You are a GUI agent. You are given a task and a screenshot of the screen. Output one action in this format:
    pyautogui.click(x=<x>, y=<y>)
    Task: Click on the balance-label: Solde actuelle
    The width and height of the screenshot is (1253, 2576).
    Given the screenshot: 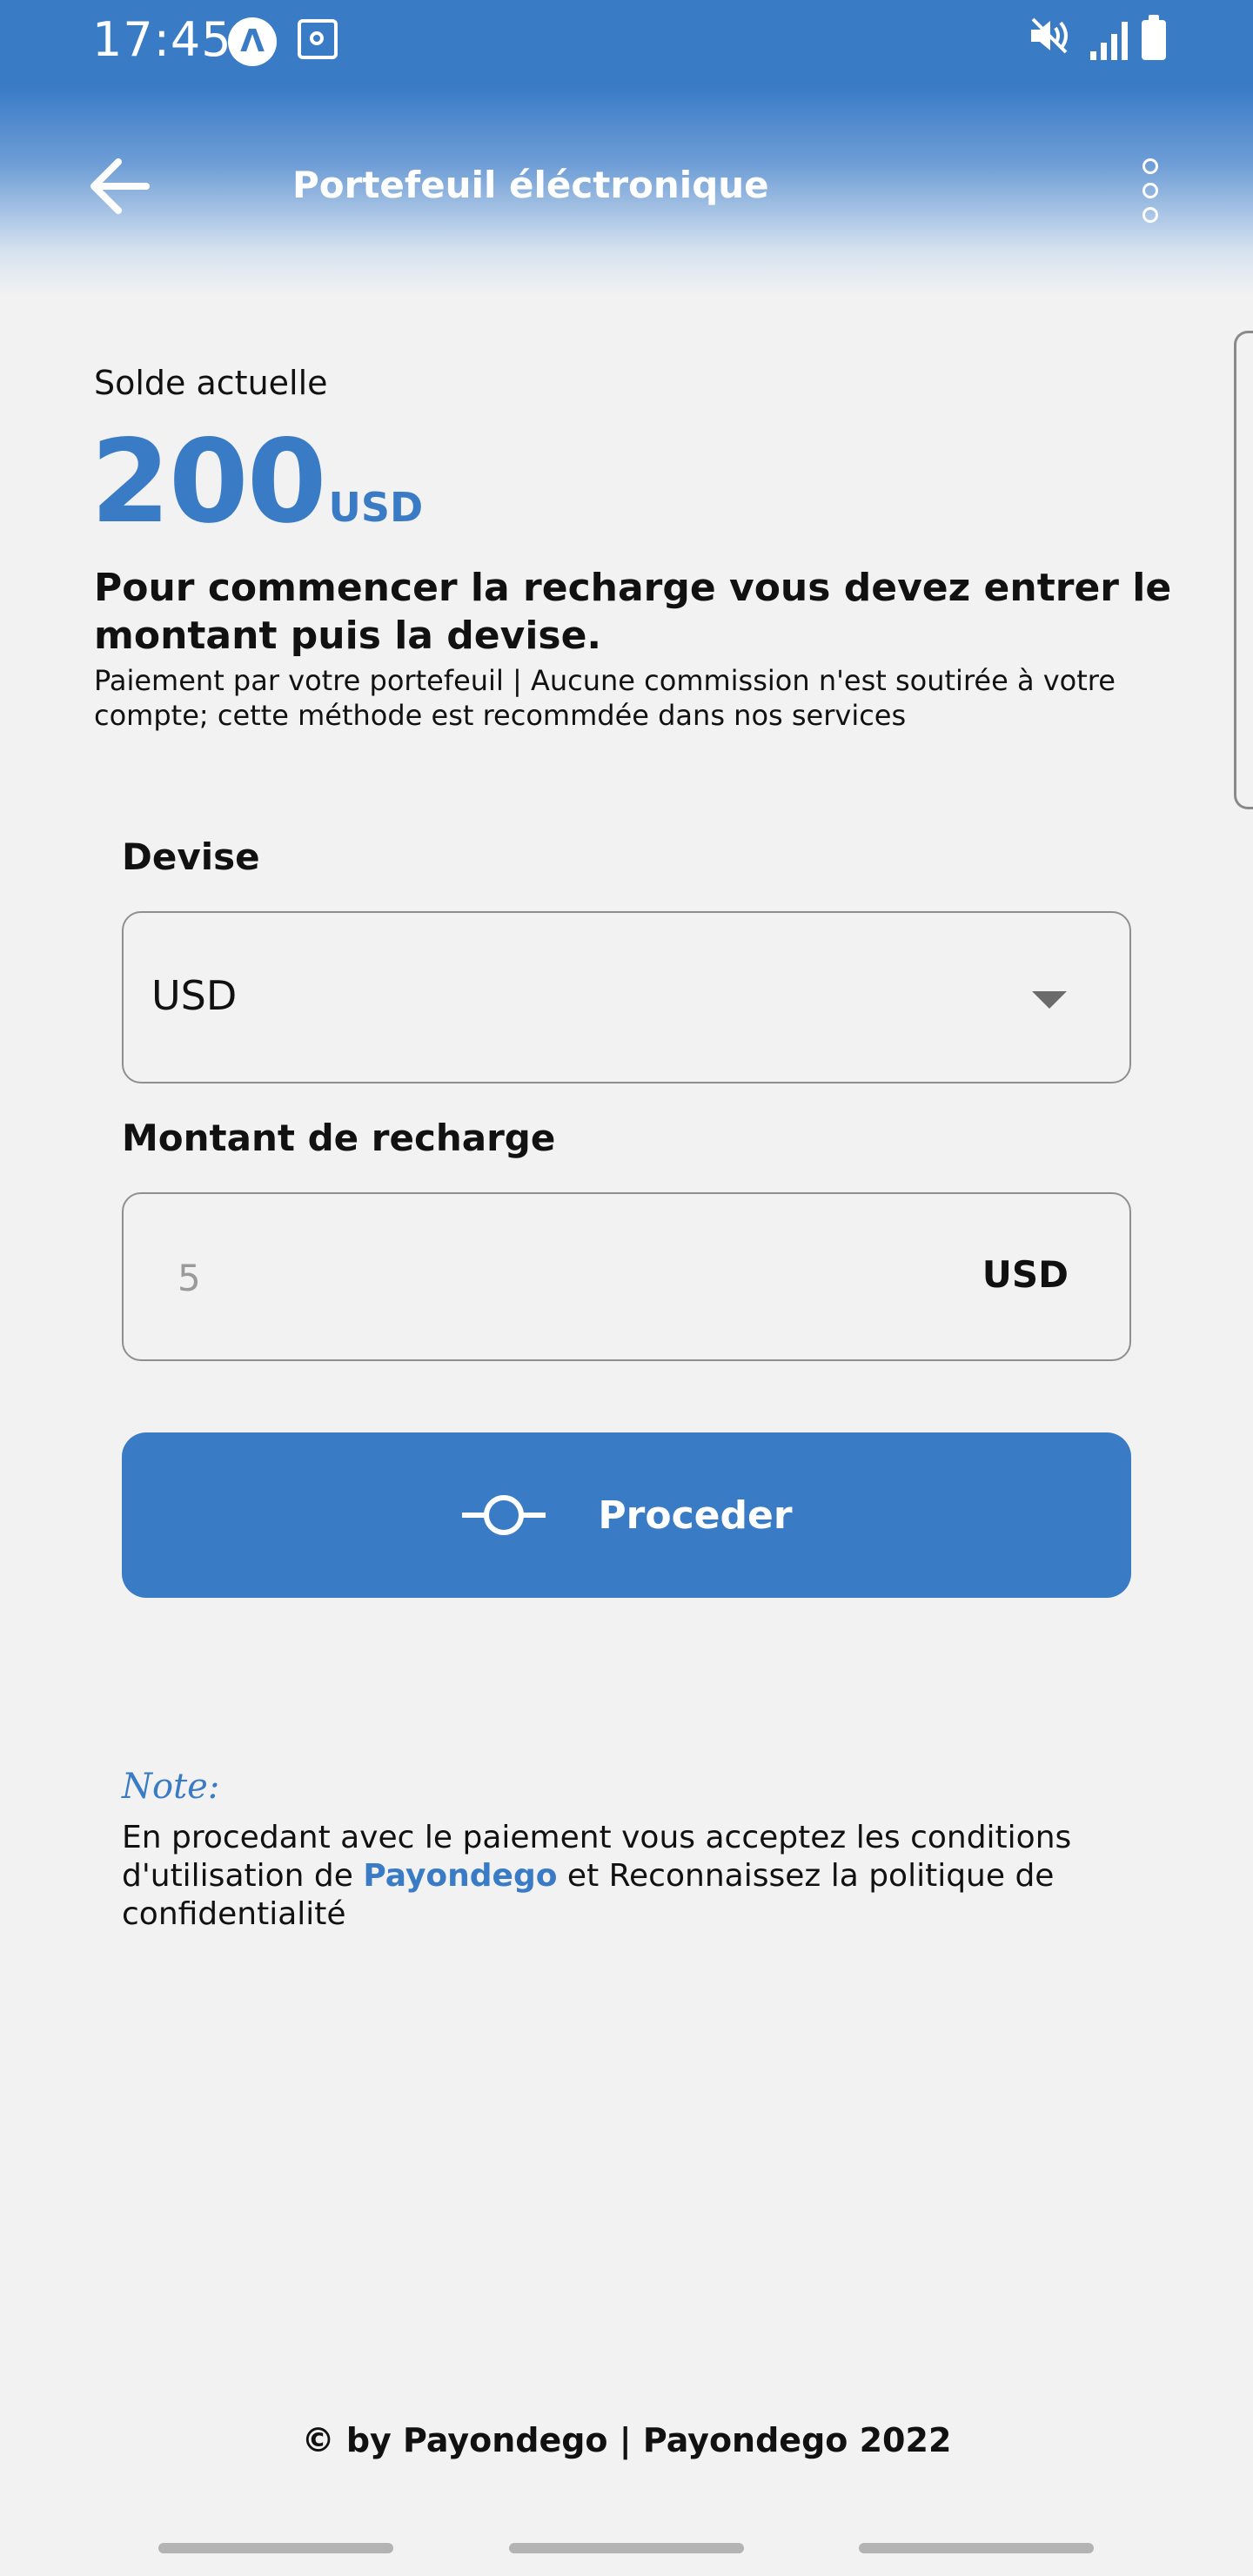 What is the action you would take?
    pyautogui.click(x=211, y=383)
    